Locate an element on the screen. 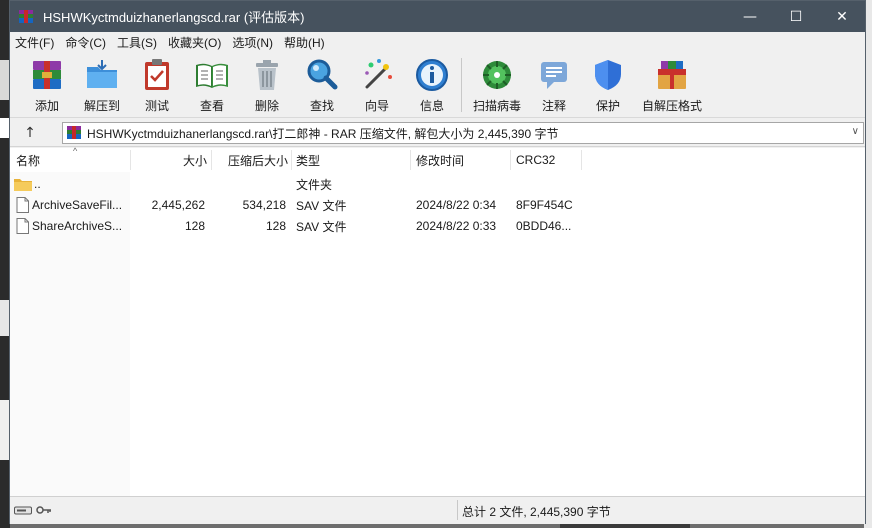 The width and height of the screenshot is (872, 528). column-name: 名称 ^ is located at coordinates (71, 159).